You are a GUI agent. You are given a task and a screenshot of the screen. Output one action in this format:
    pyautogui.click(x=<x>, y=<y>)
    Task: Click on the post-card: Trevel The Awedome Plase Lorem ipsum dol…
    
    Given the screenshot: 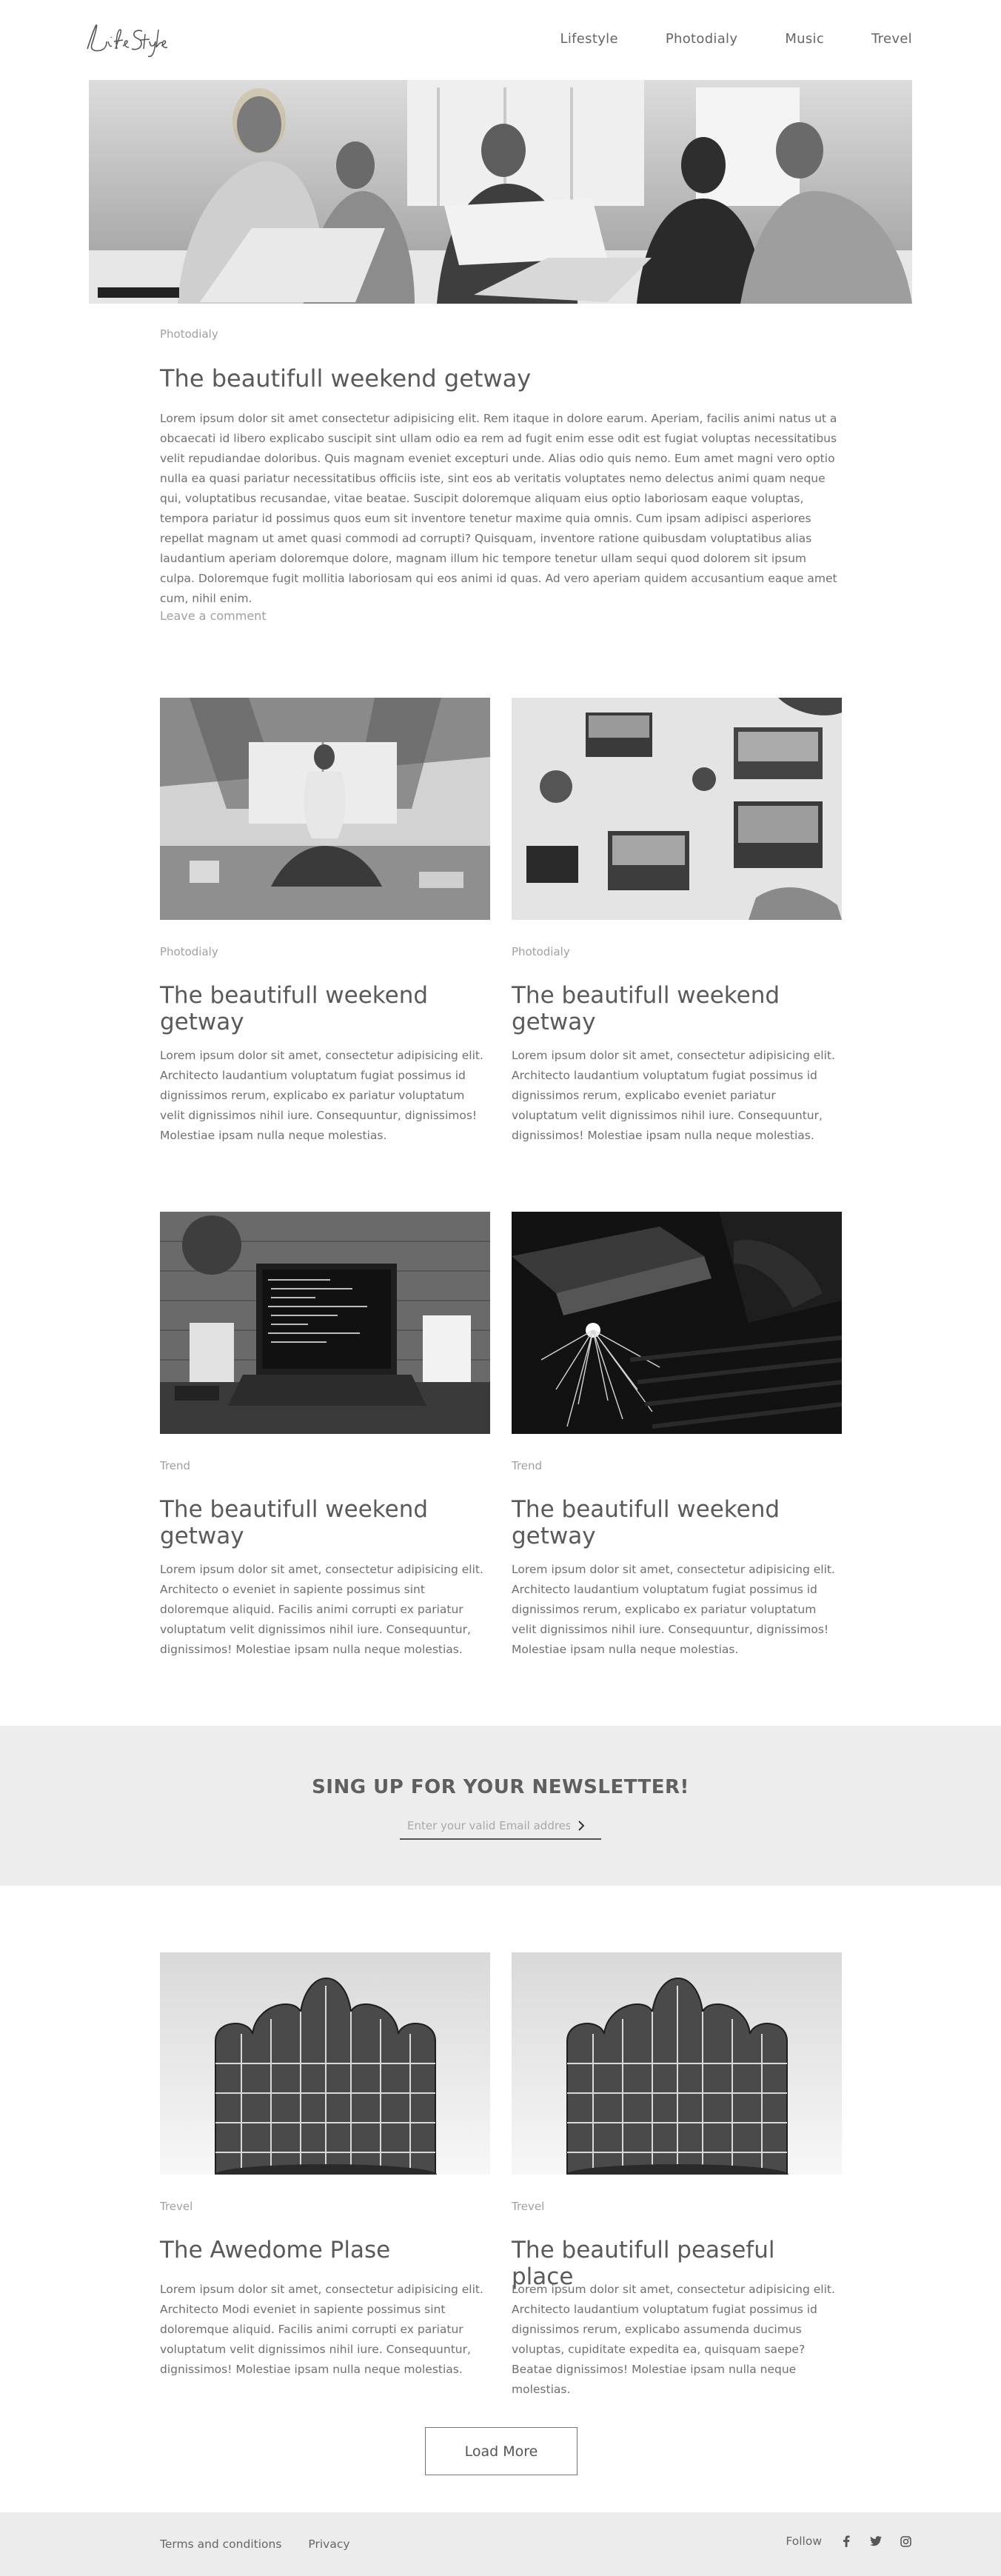 What is the action you would take?
    pyautogui.click(x=325, y=2164)
    